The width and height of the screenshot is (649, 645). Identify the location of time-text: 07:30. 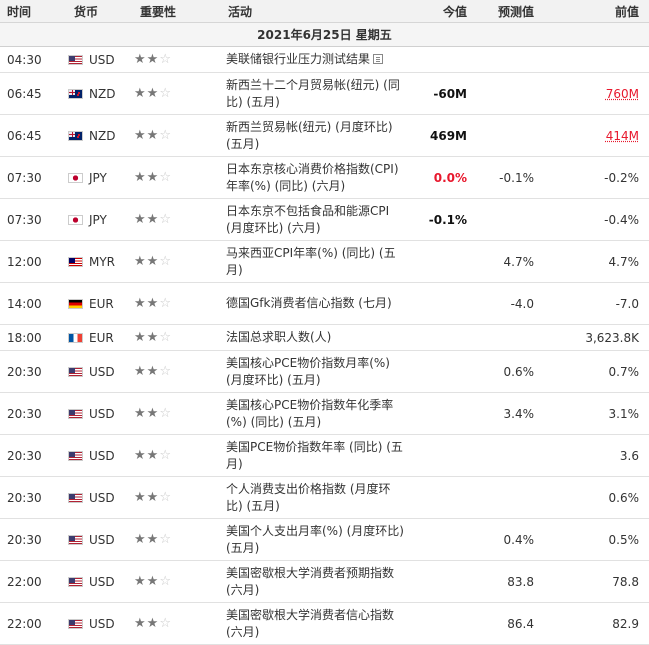
(24, 219).